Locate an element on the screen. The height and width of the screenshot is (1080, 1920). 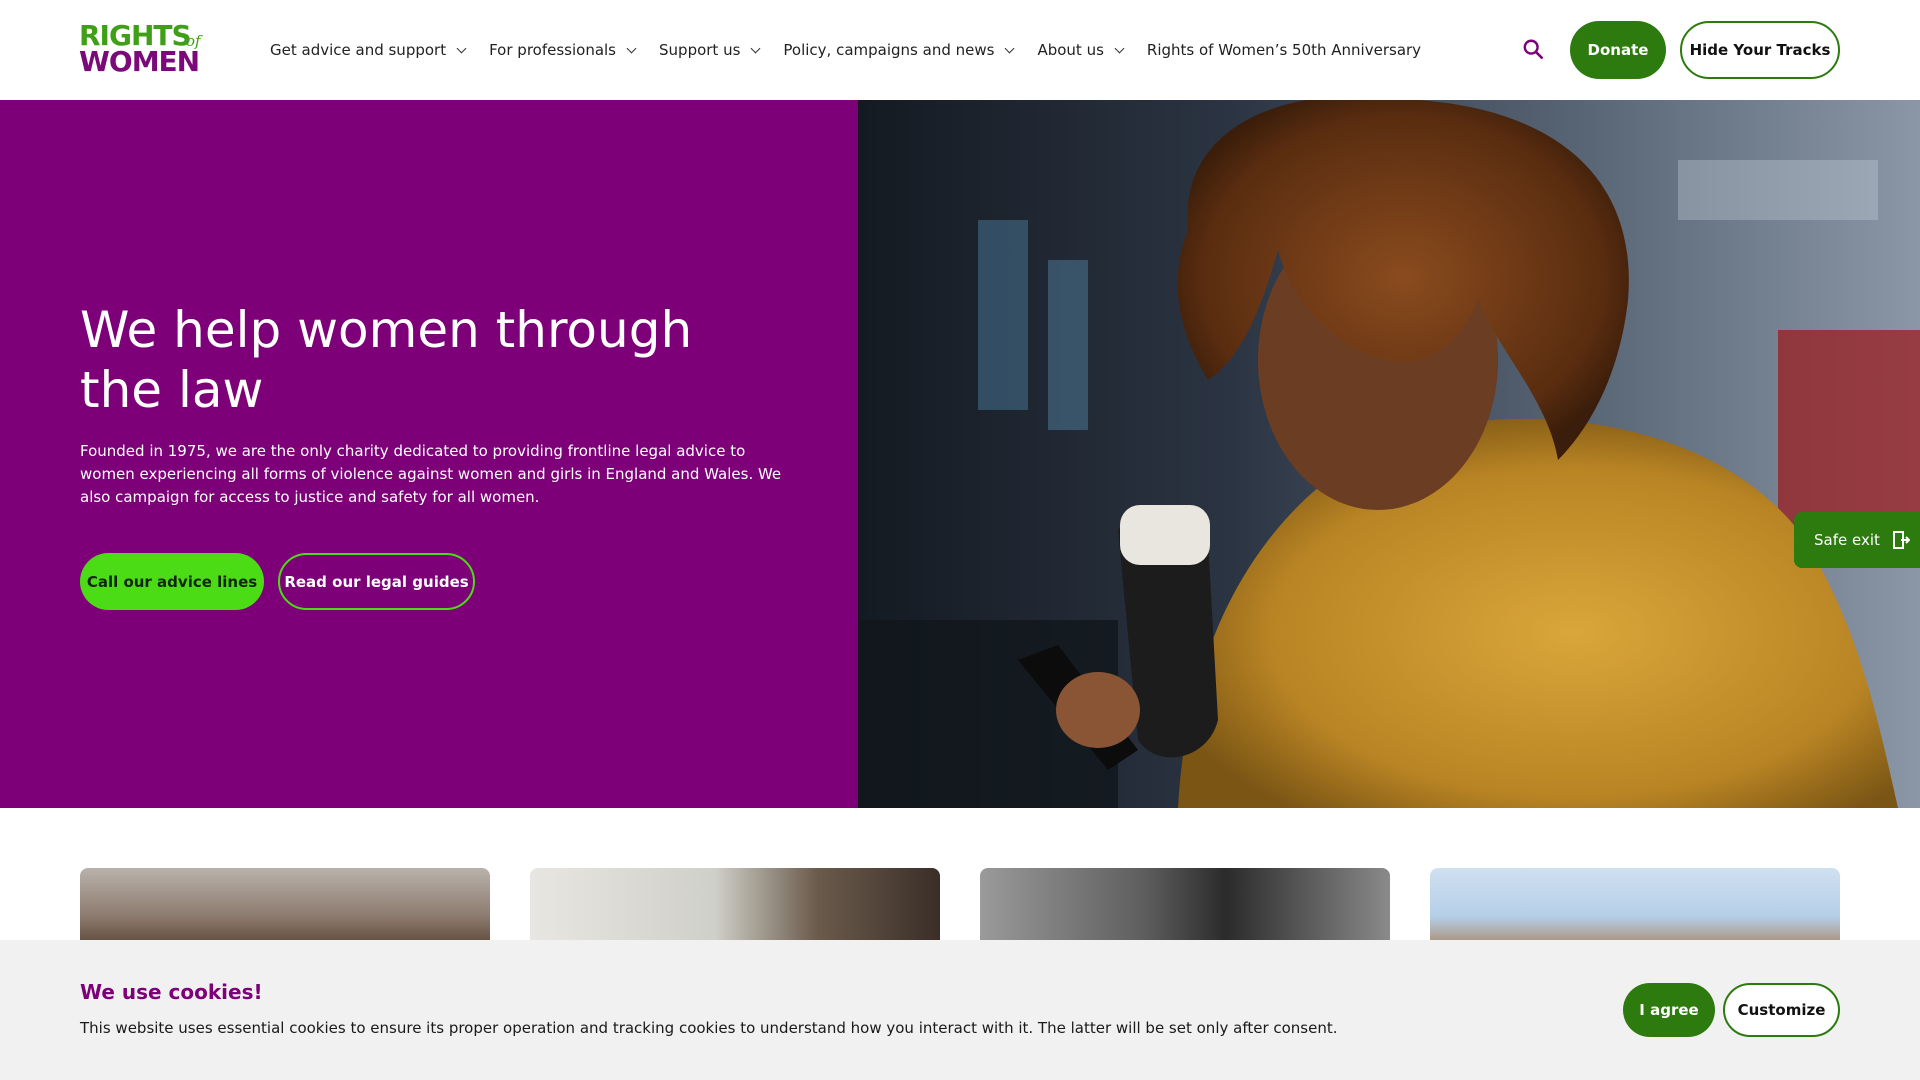
read-legal-guides-button: Read our legal guides is located at coordinates (376, 581).